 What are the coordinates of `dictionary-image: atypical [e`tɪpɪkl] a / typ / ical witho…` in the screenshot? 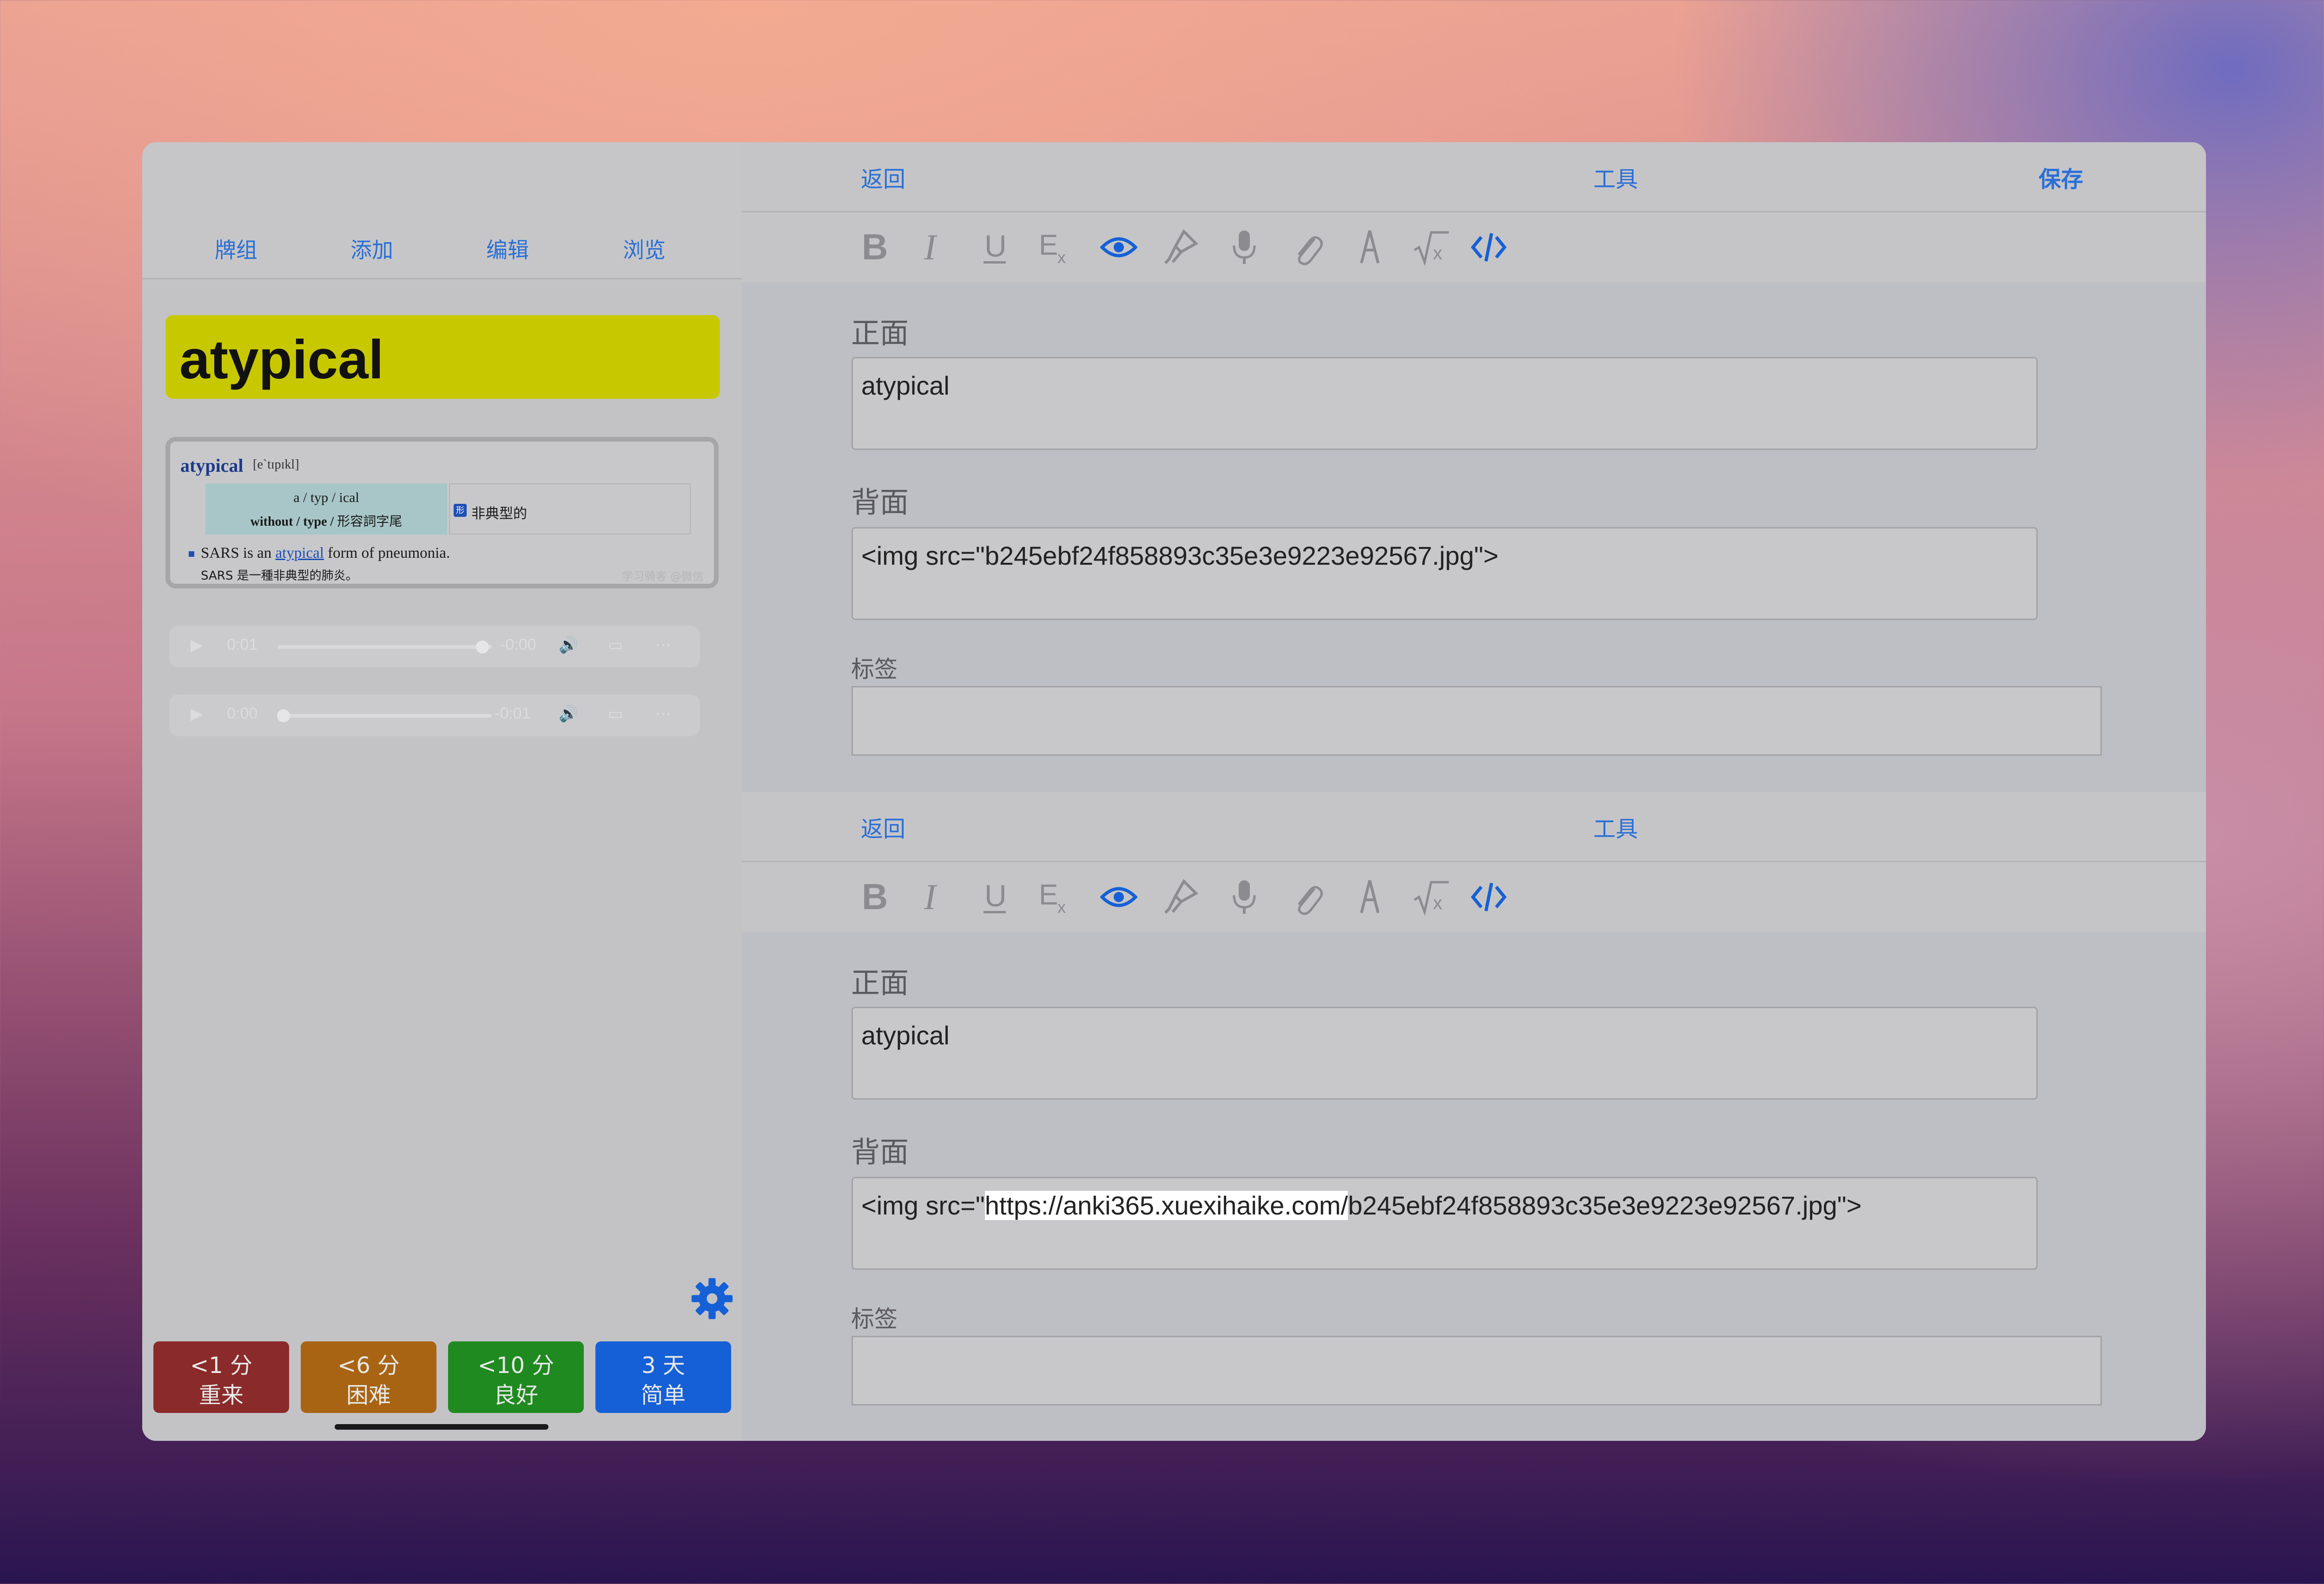 It's located at (442, 512).